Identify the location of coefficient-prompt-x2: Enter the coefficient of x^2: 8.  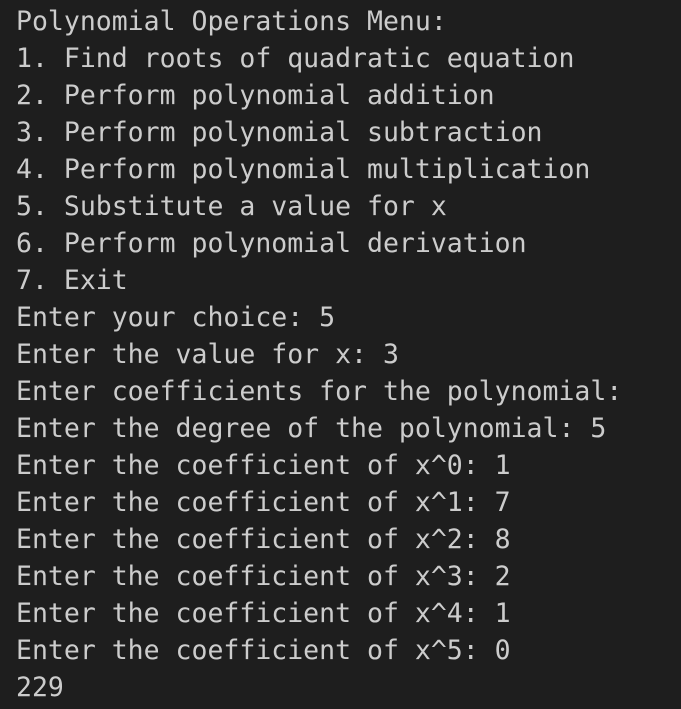
(263, 539).